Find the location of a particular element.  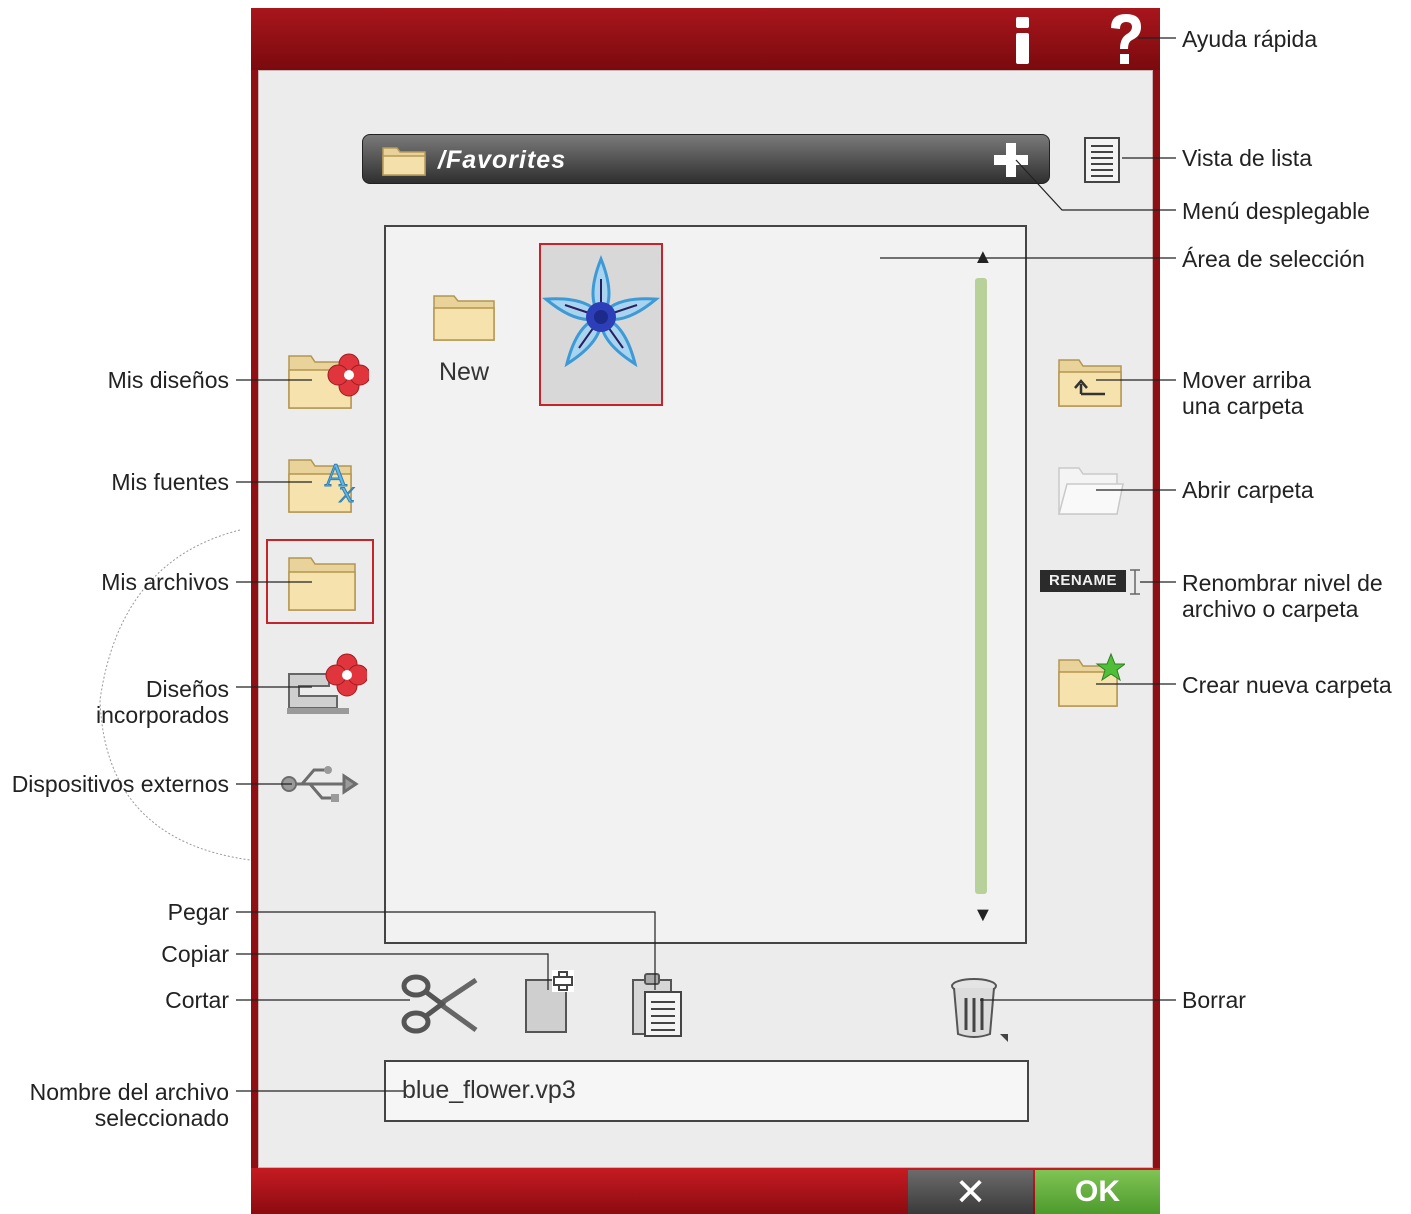

info-icon is located at coordinates (1022, 40).